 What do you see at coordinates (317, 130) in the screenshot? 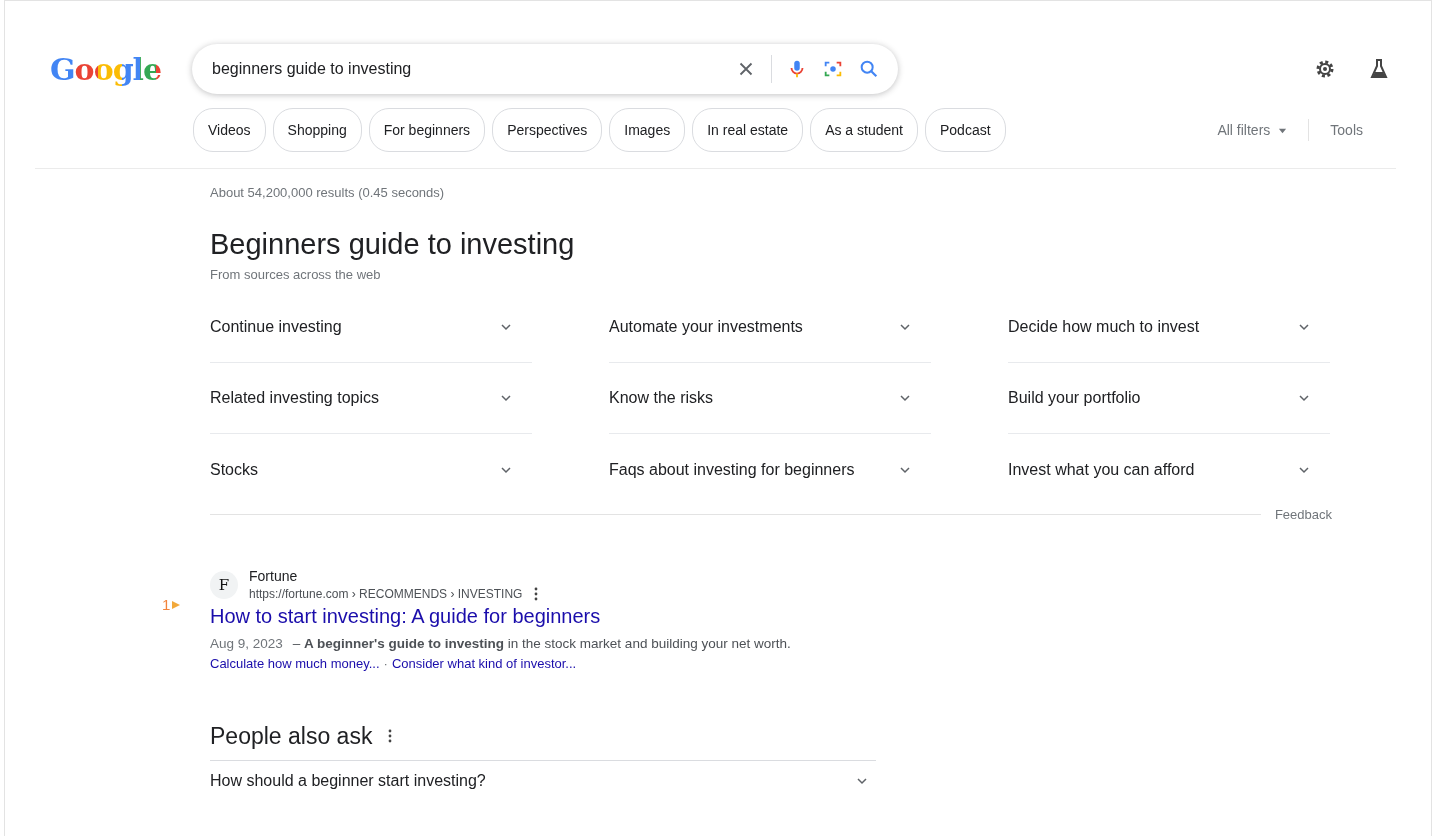
I see `filter-chip: Shopping` at bounding box center [317, 130].